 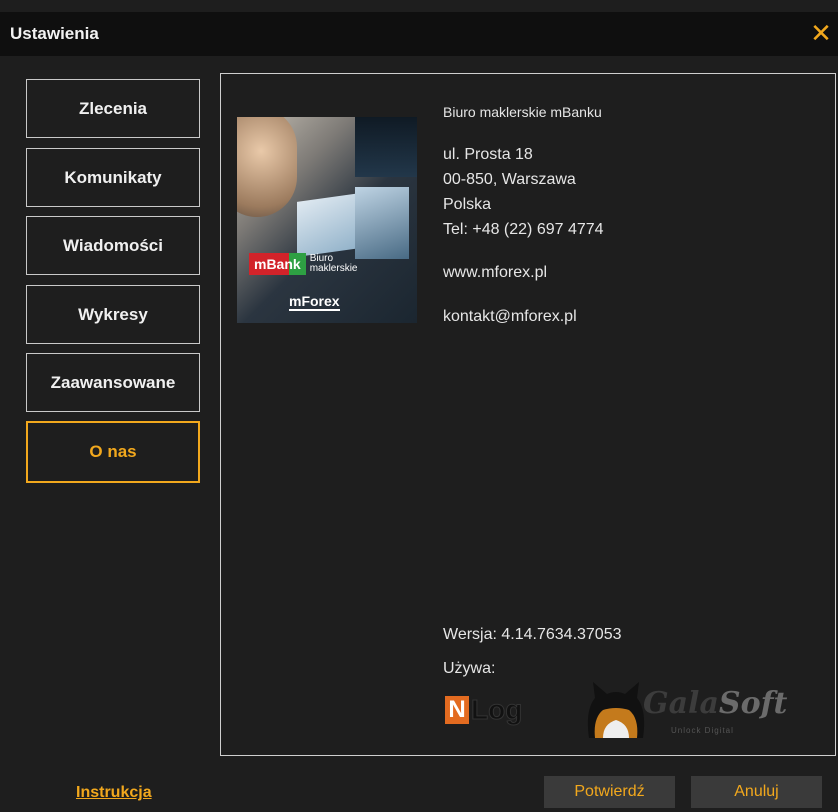 What do you see at coordinates (488, 154) in the screenshot?
I see `address-street: ul. Prosta 18` at bounding box center [488, 154].